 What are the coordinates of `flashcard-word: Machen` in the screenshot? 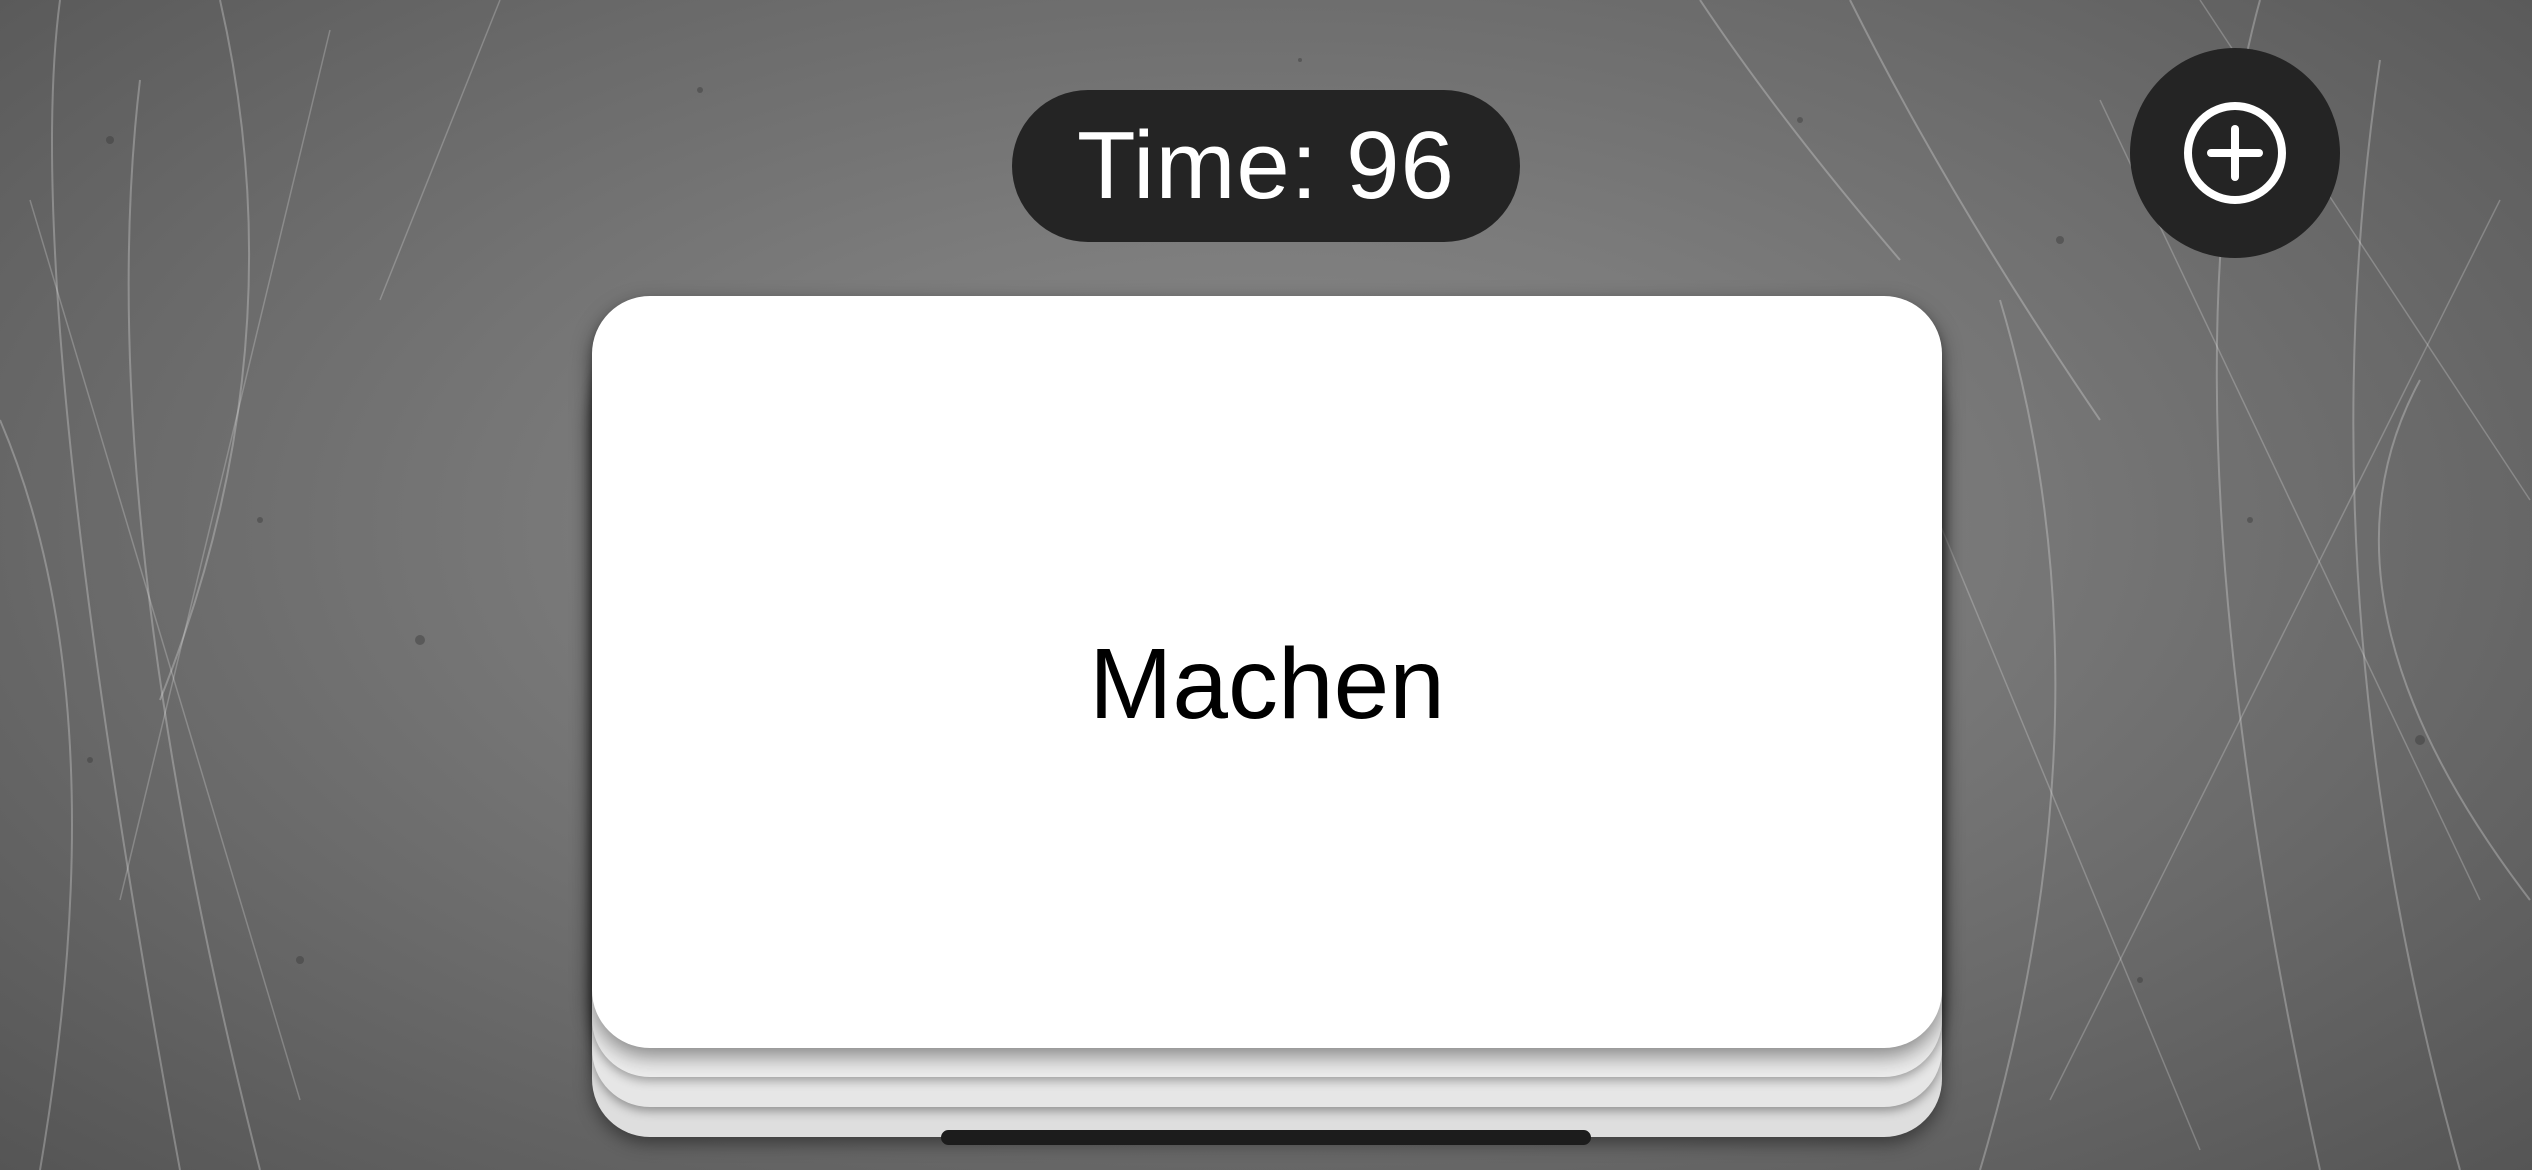 It's located at (1267, 683).